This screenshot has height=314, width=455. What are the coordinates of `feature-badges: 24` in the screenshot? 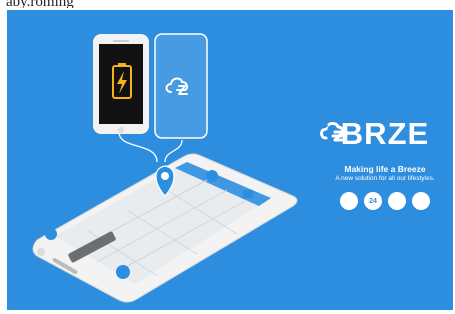 It's located at (385, 164).